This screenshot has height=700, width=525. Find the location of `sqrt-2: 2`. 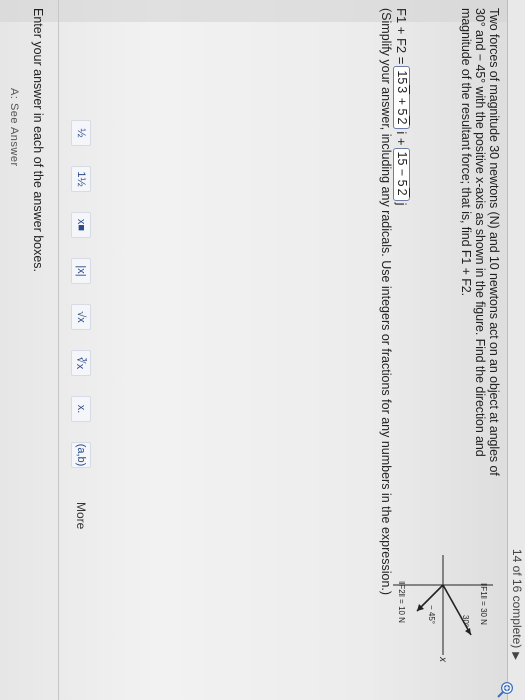

sqrt-2: 2 is located at coordinates (403, 121).